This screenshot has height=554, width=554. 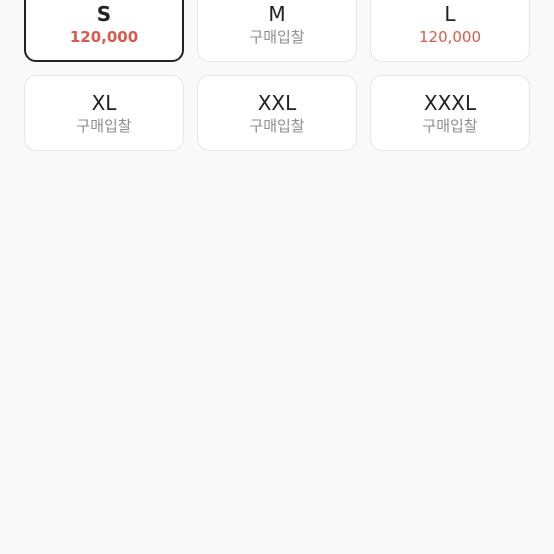 What do you see at coordinates (450, 13) in the screenshot?
I see `size-label: L` at bounding box center [450, 13].